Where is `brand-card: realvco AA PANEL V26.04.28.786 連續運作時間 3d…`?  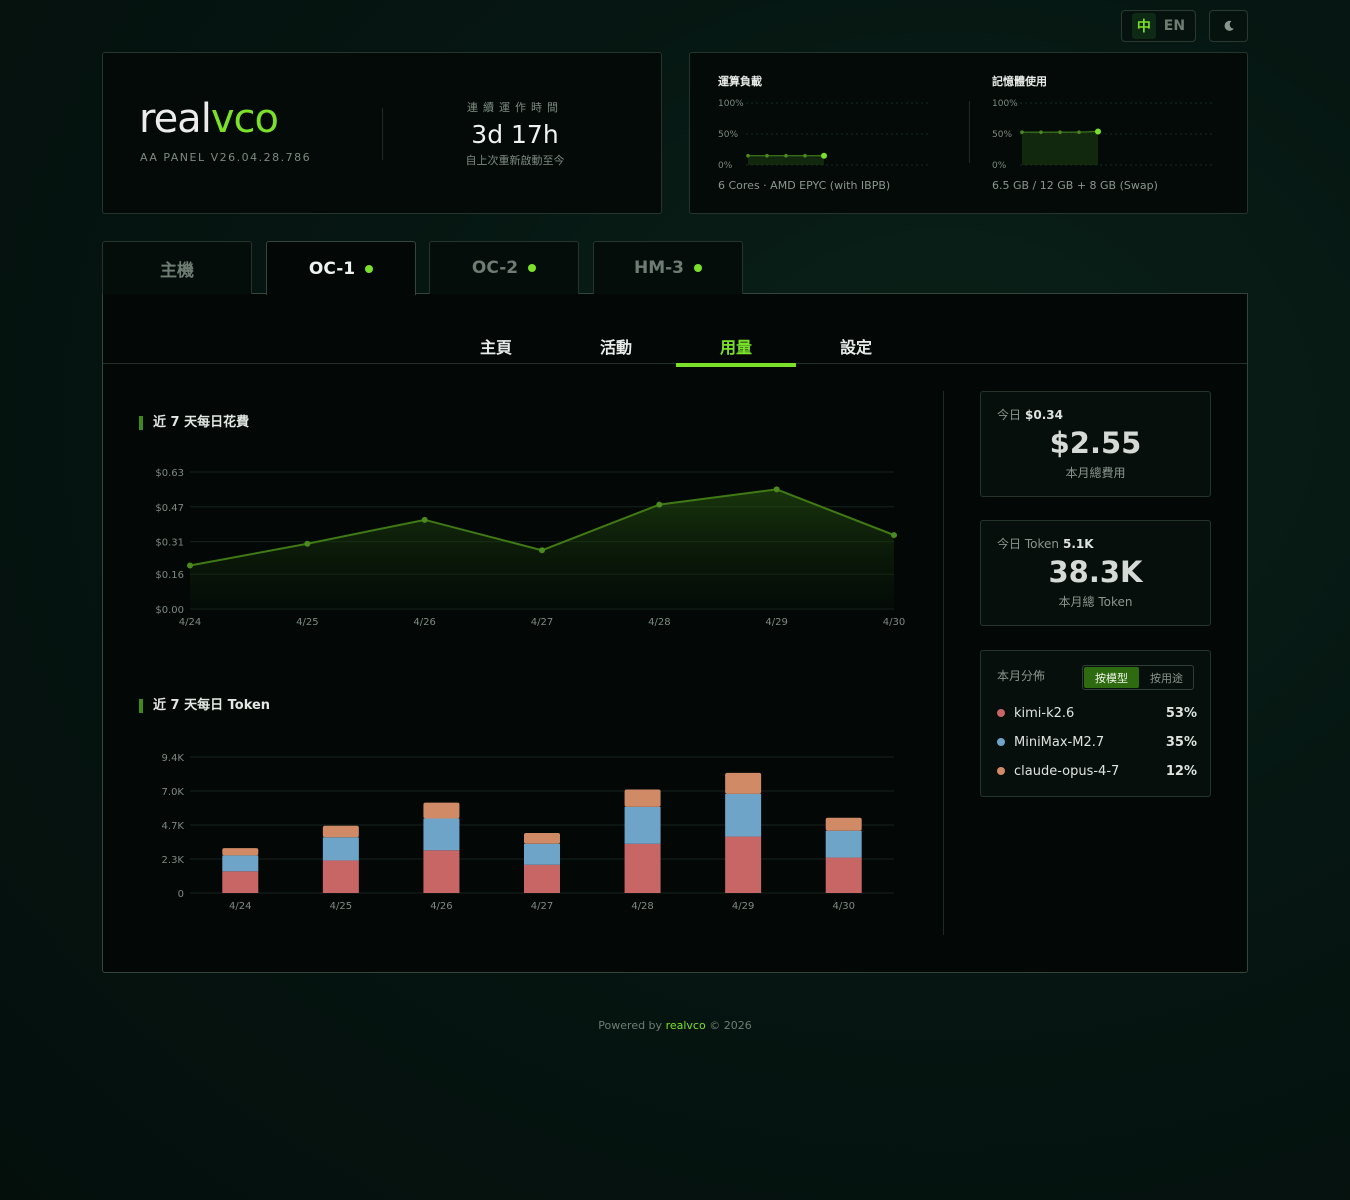
brand-card: realvco AA PANEL V26.04.28.786 連續運作時間 3d… is located at coordinates (382, 133).